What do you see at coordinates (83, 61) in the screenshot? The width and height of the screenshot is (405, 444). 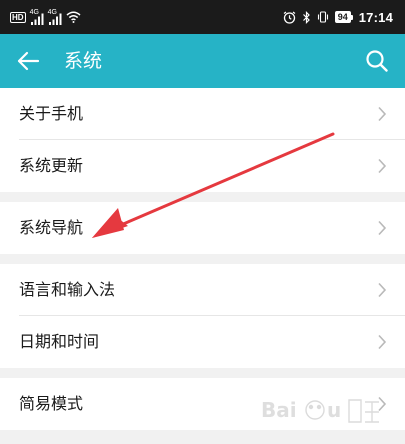 I see `page-title: 系统` at bounding box center [83, 61].